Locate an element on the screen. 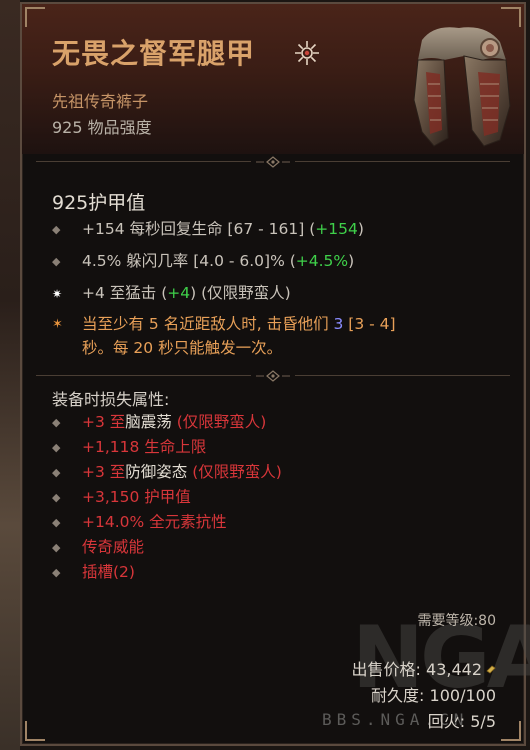  ancestral-star-icon is located at coordinates (307, 53).